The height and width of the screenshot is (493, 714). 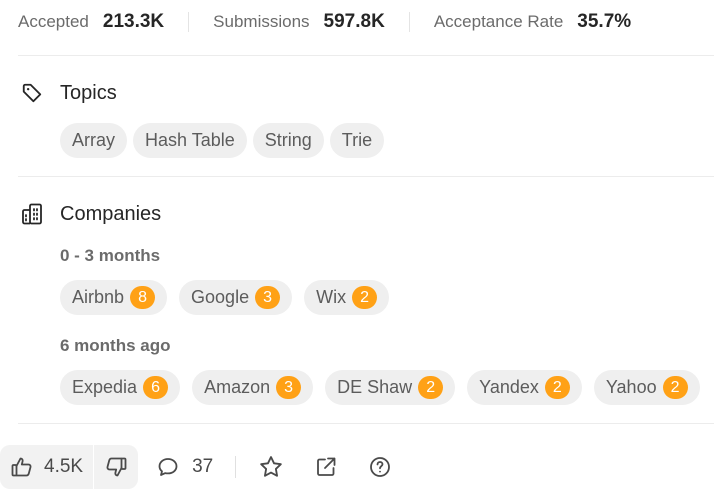 I want to click on company-chip: Airbnb 8, so click(x=114, y=297).